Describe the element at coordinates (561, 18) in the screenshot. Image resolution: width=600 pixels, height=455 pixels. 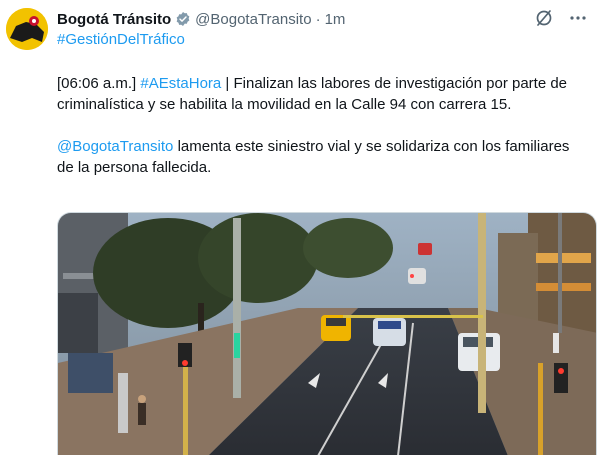
I see `tweet-actions` at that location.